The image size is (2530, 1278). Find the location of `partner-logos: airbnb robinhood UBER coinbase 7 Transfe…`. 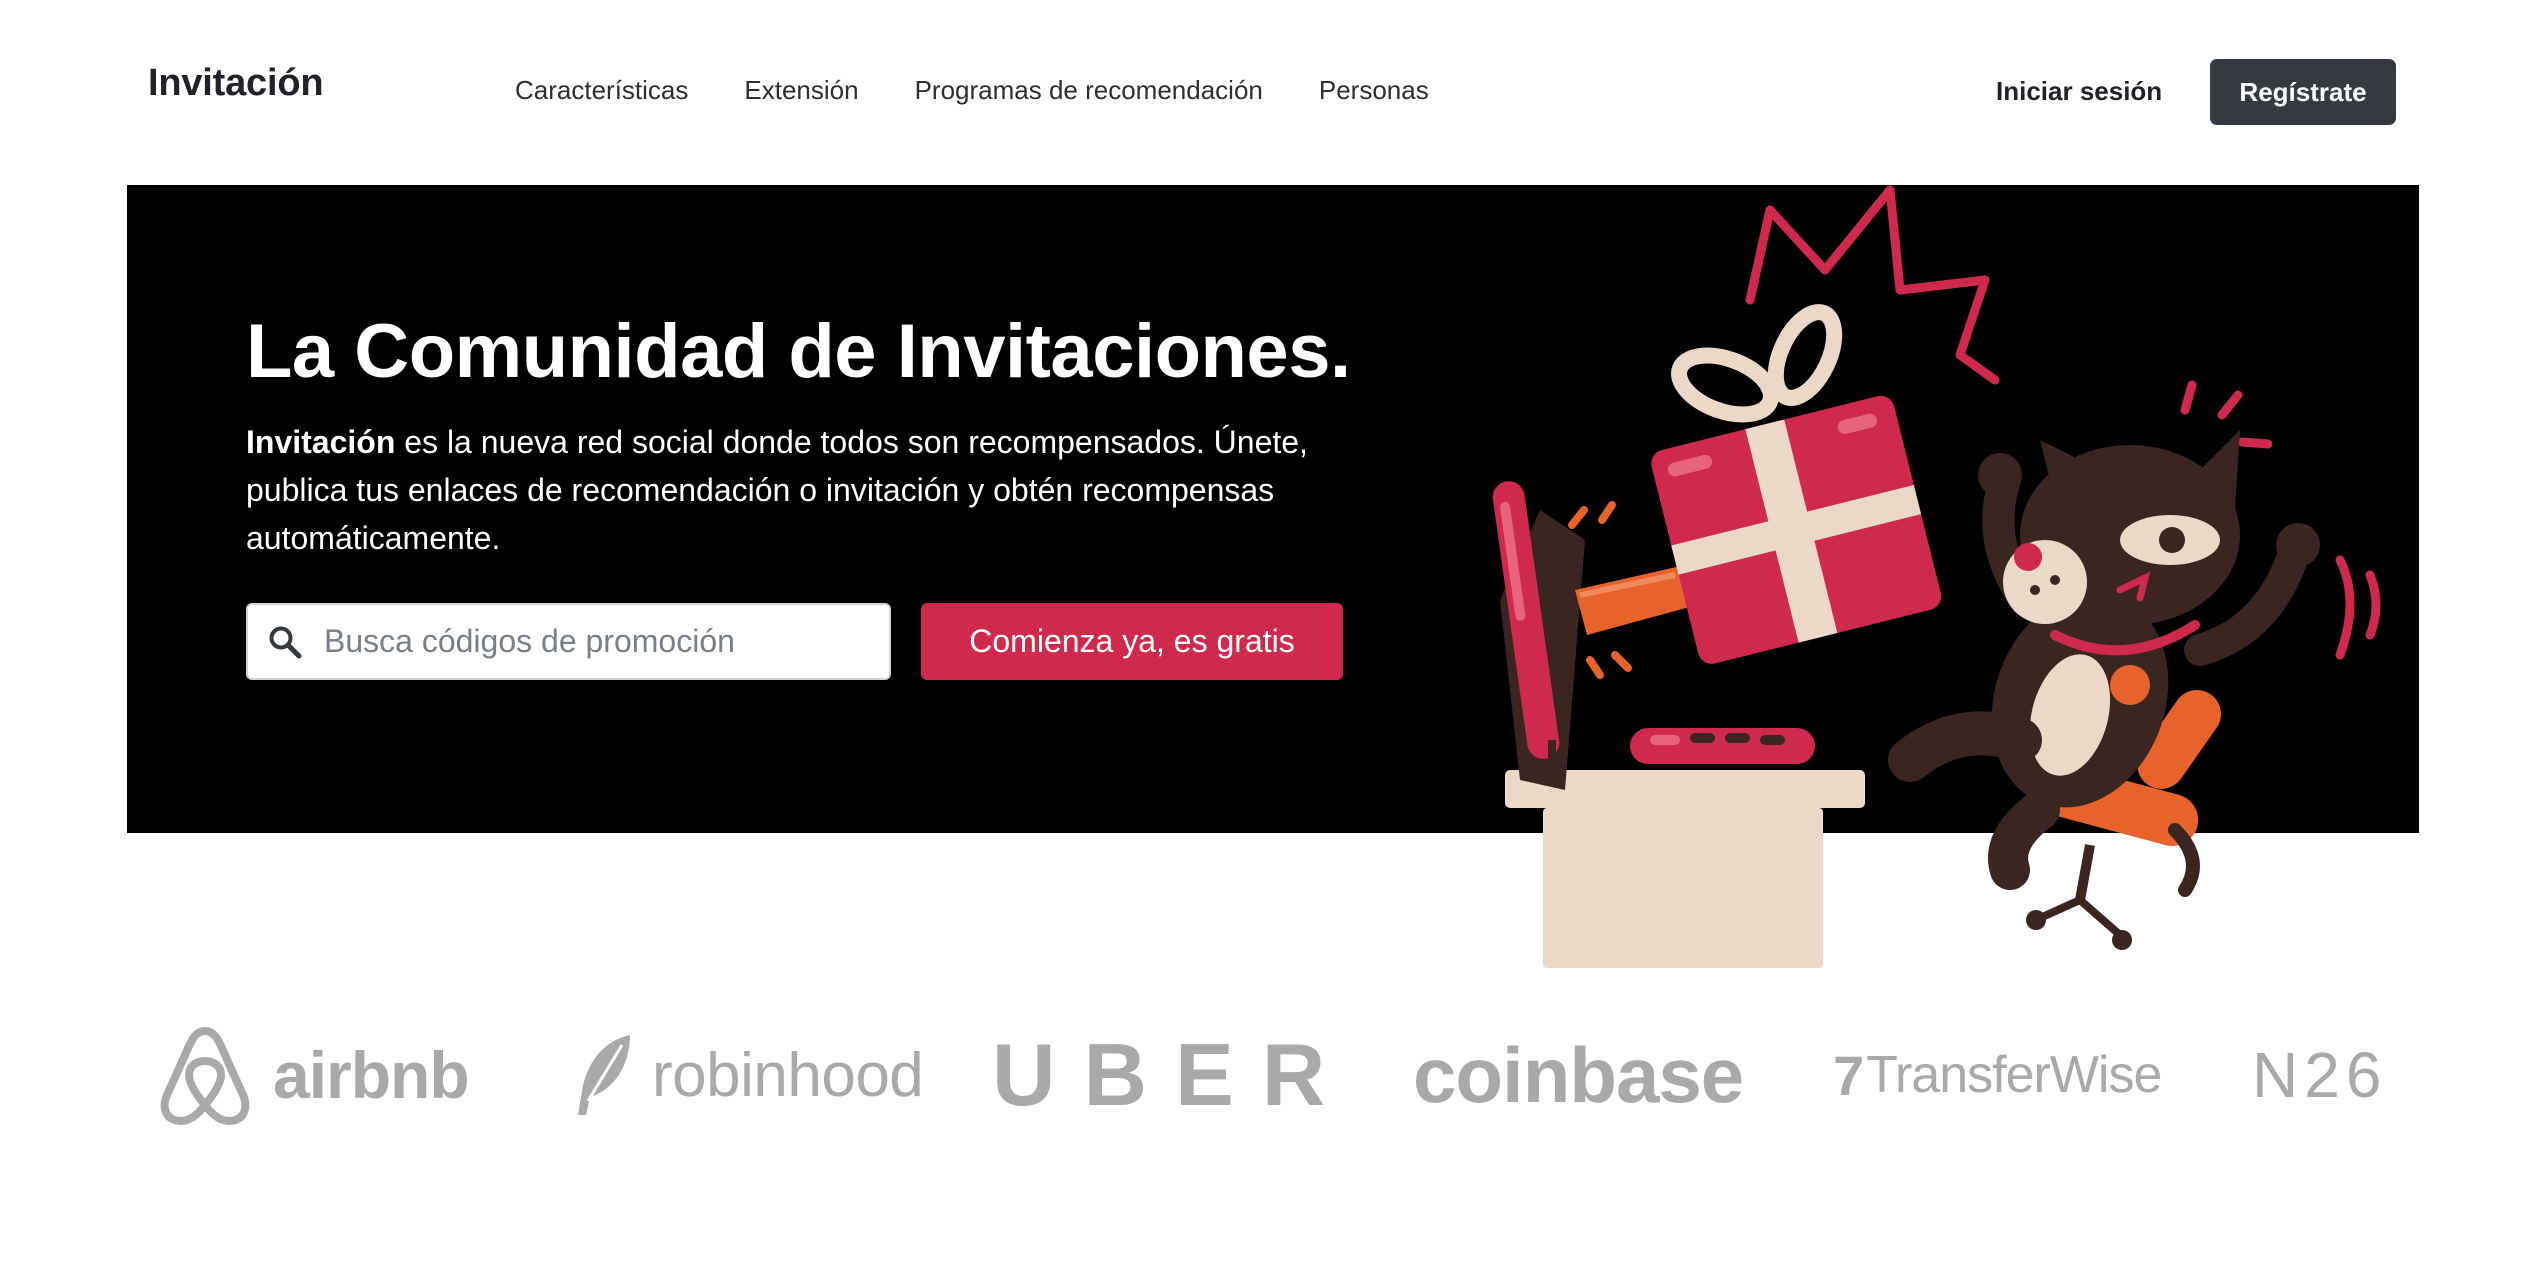

partner-logos: airbnb robinhood UBER coinbase 7 Transfe… is located at coordinates (1270, 1085).